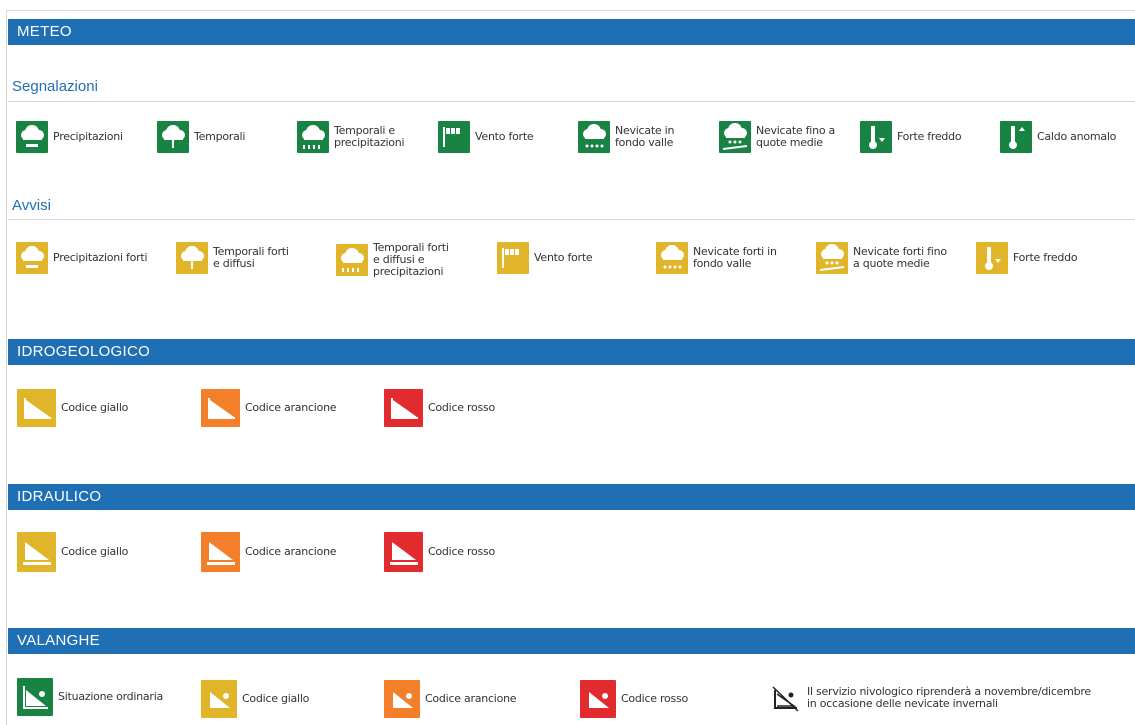  I want to click on legend-item-forte-freddo-avviso: Forte freddo, so click(1027, 258).